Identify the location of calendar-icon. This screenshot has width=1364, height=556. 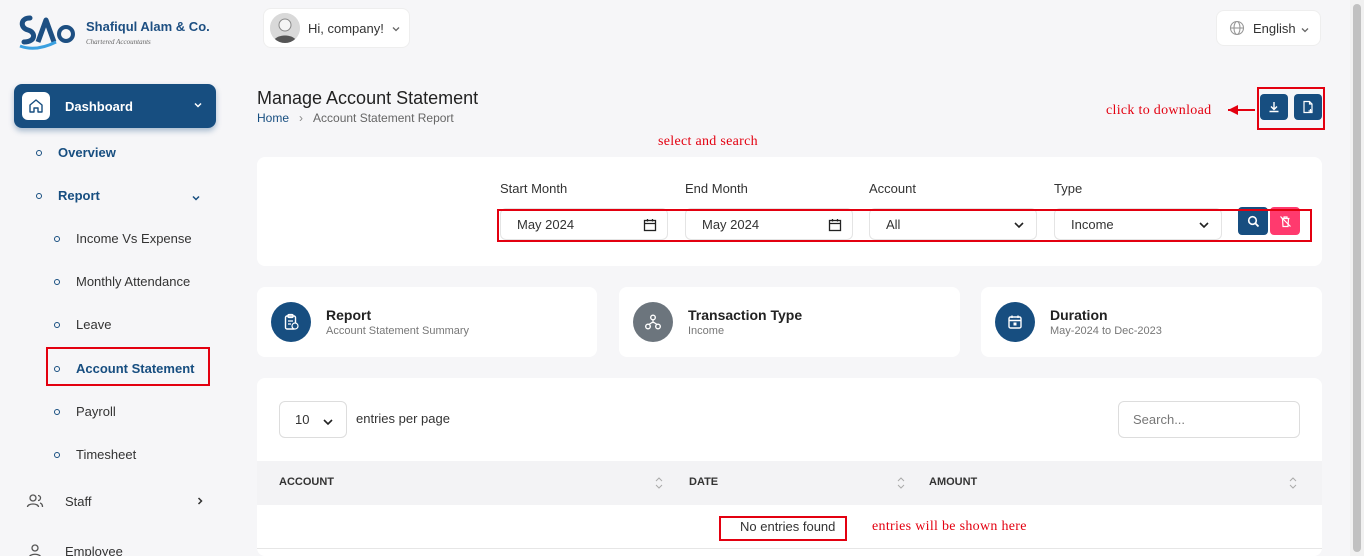
(1015, 322).